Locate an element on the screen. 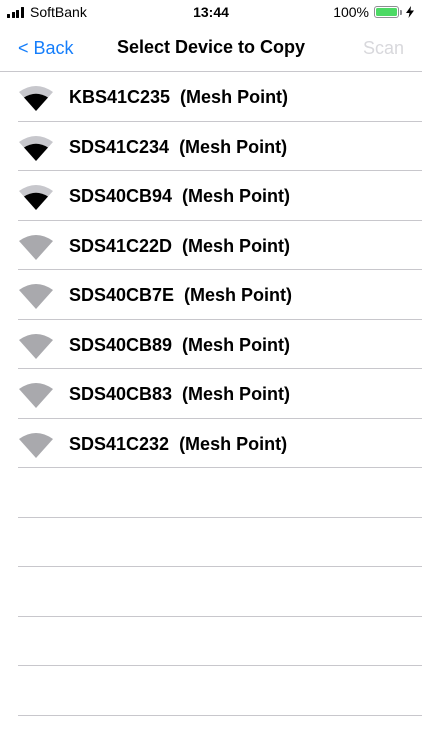  device-row: SDS40CB94 (Mesh Point) is located at coordinates (220, 196).